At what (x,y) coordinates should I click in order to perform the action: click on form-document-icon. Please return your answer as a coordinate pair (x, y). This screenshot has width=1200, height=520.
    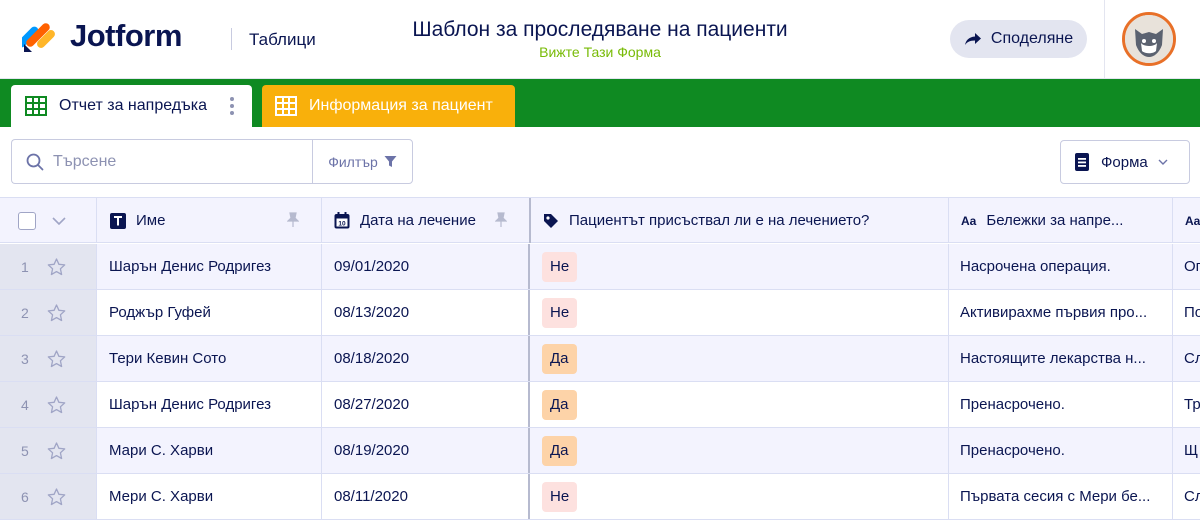
    Looking at the image, I should click on (1082, 162).